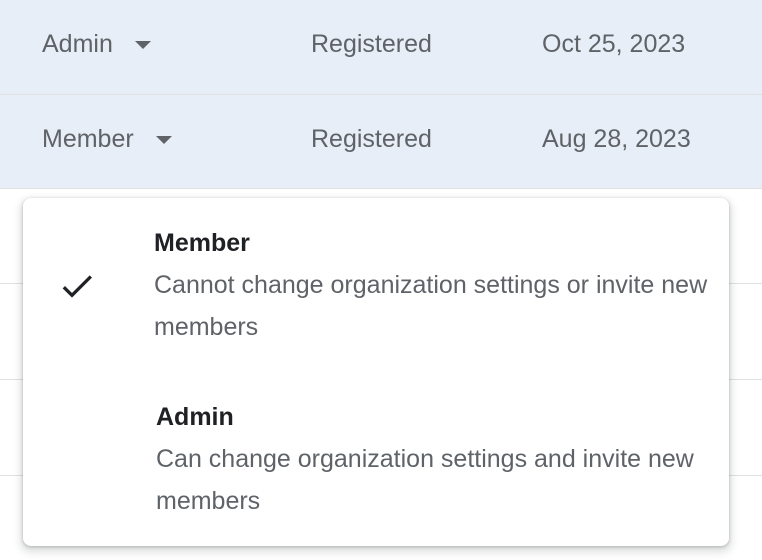  What do you see at coordinates (77, 286) in the screenshot?
I see `check-icon` at bounding box center [77, 286].